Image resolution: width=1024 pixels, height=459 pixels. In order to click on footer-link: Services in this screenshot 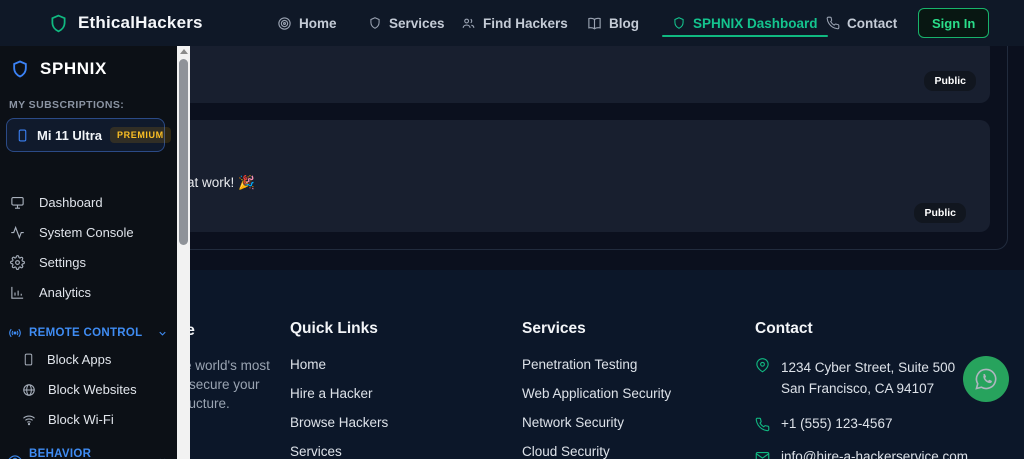, I will do `click(339, 451)`.